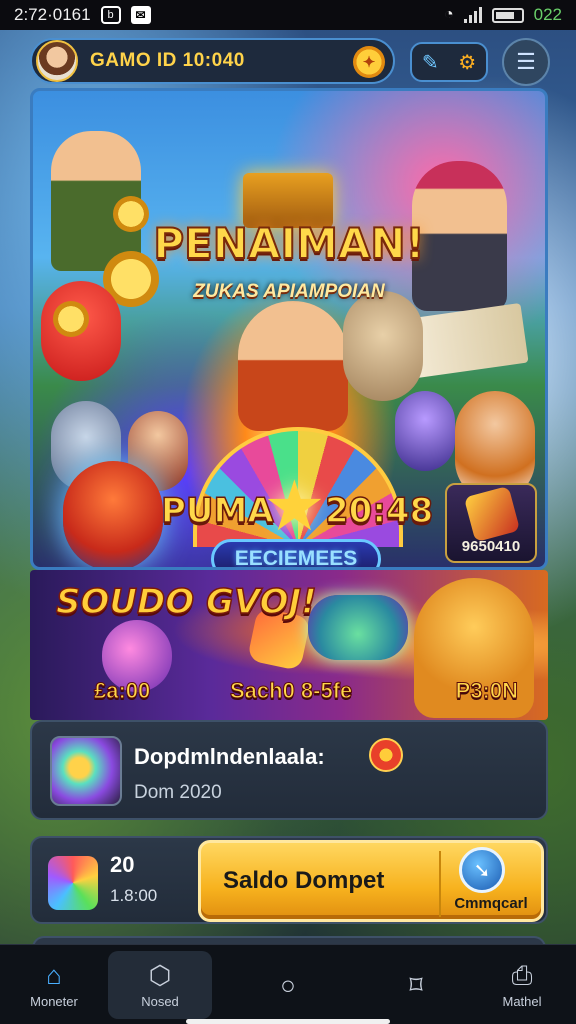 The height and width of the screenshot is (1024, 576). Describe the element at coordinates (369, 62) in the screenshot. I see `coin-icon: ✦` at that location.